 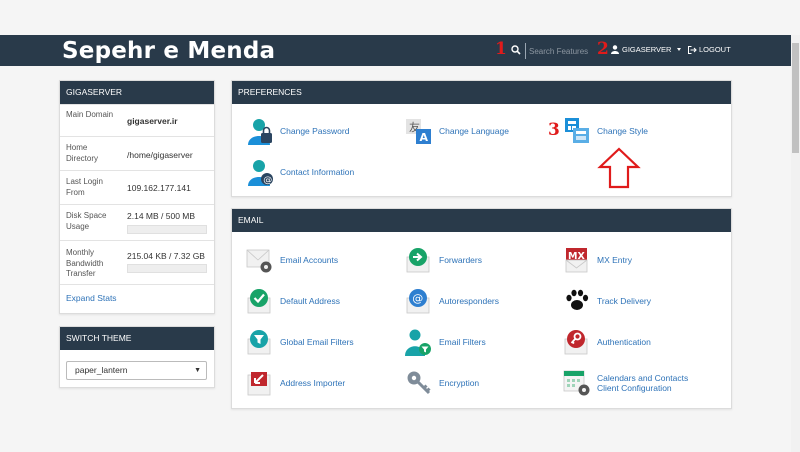 I want to click on change-language-item: 友 A Change Language, so click(x=457, y=131).